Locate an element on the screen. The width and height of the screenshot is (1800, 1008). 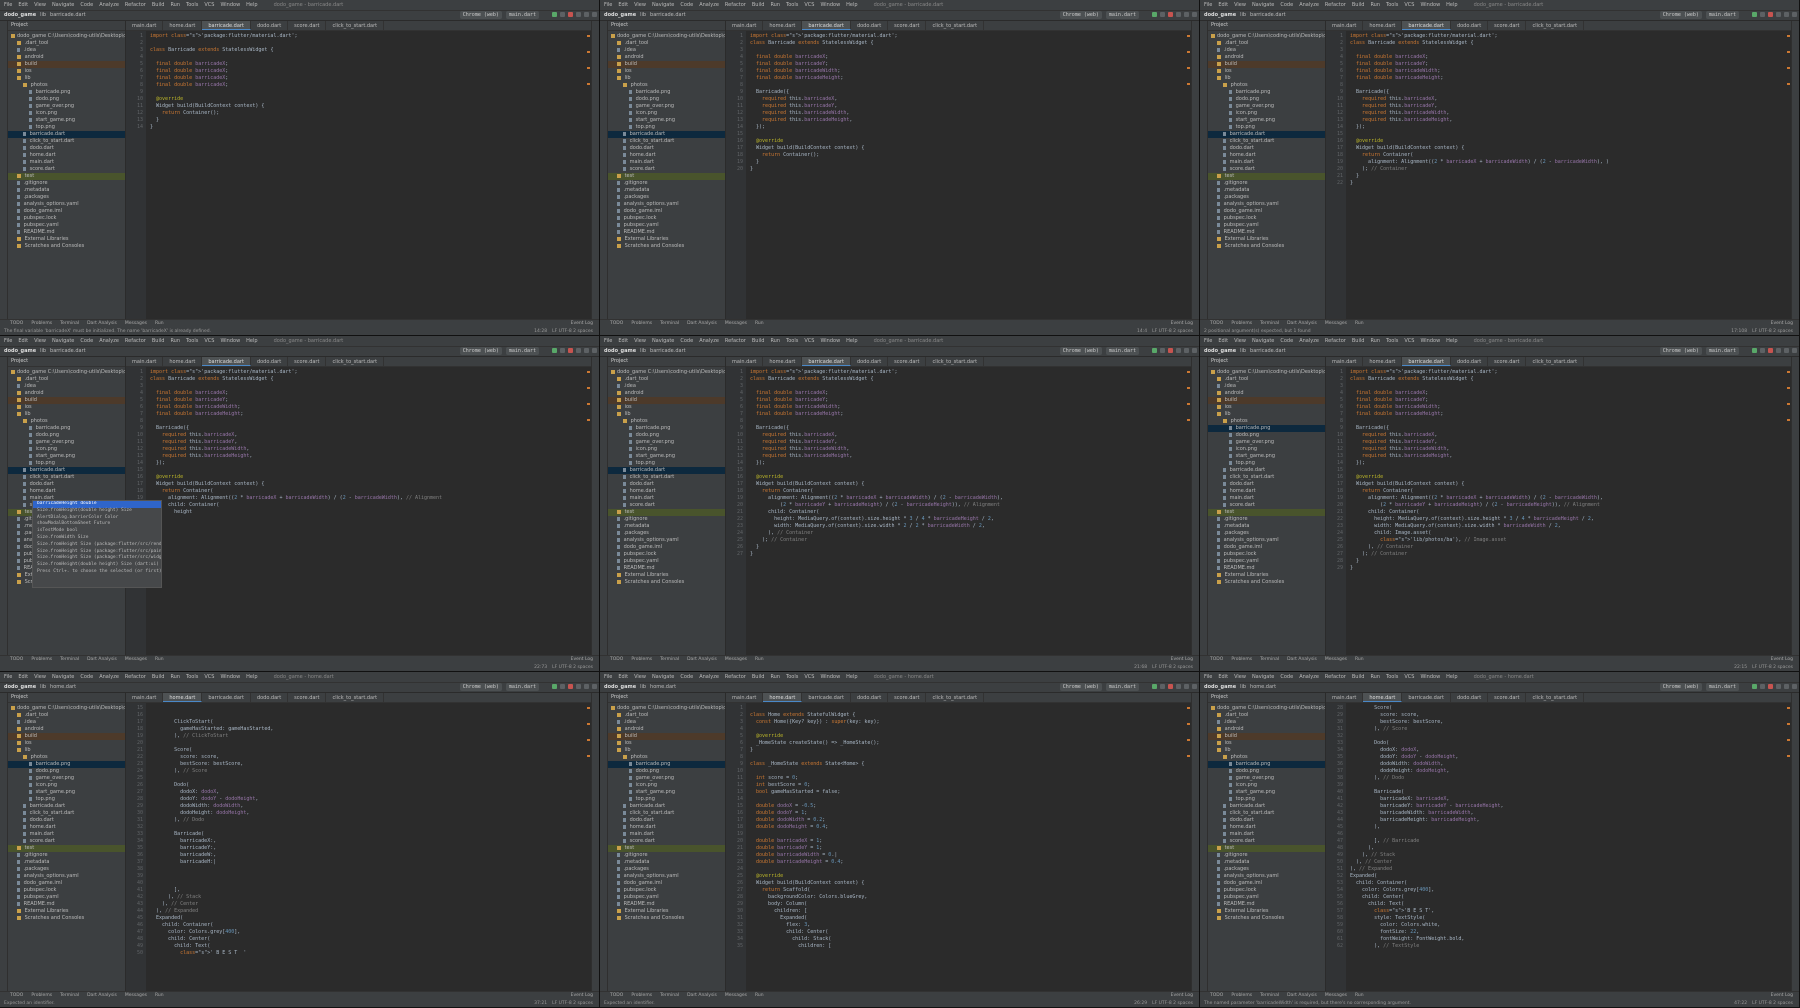
tree-item: main.dart is located at coordinates (66, 162).